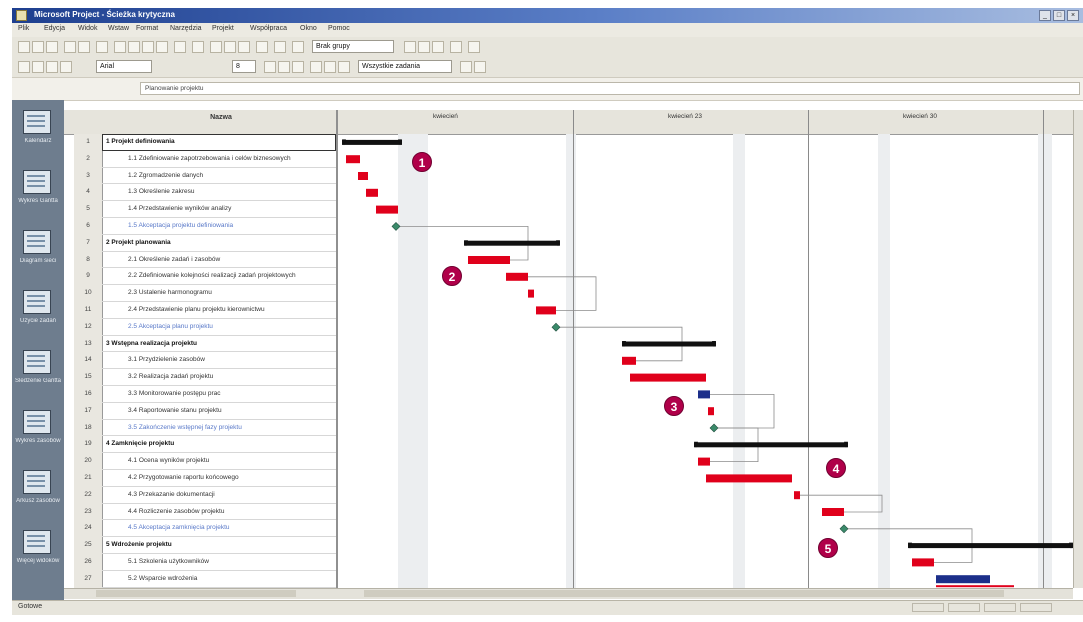 This screenshot has height=622, width=1083. Describe the element at coordinates (210, 445) in the screenshot. I see `task-row: 19 4 Zamknięcie projektu` at that location.